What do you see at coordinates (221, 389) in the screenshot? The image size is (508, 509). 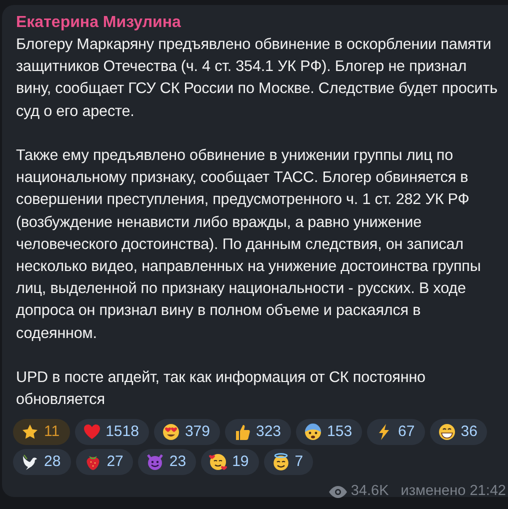 I see `message-paragraph: UPD в посте апдейт, так как информация от СК постоянно обновляется` at bounding box center [221, 389].